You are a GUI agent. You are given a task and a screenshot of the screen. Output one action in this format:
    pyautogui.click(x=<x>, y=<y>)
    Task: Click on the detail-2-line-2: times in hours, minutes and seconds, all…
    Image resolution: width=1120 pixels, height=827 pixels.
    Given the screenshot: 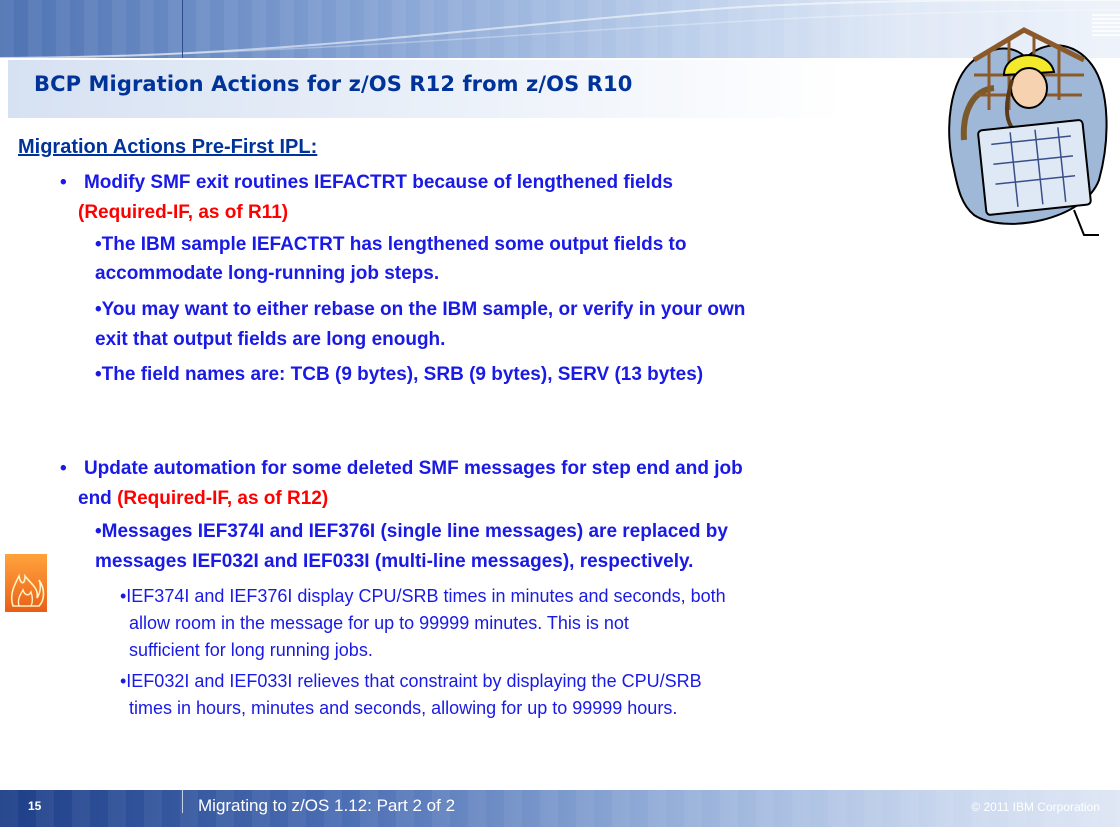 What is the action you would take?
    pyautogui.click(x=403, y=708)
    